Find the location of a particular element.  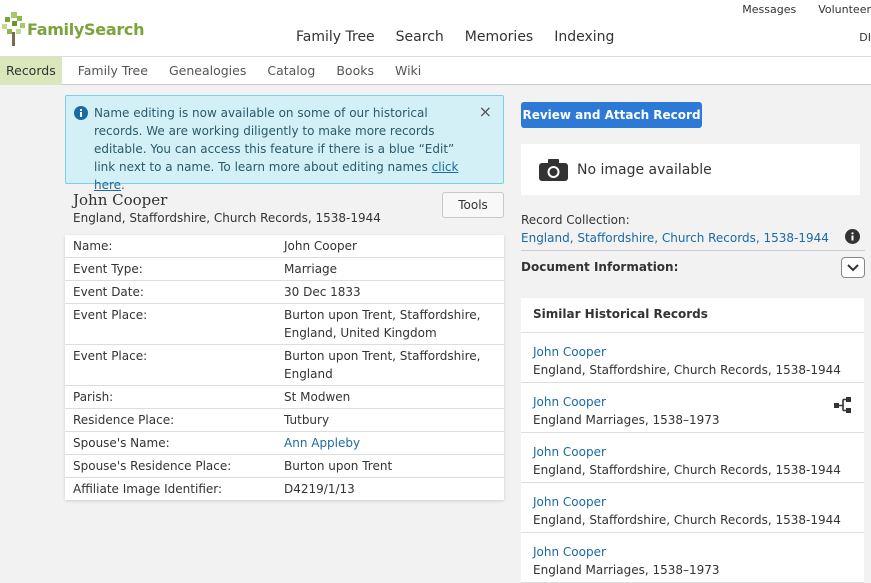

collection-info-icon is located at coordinates (852, 236).